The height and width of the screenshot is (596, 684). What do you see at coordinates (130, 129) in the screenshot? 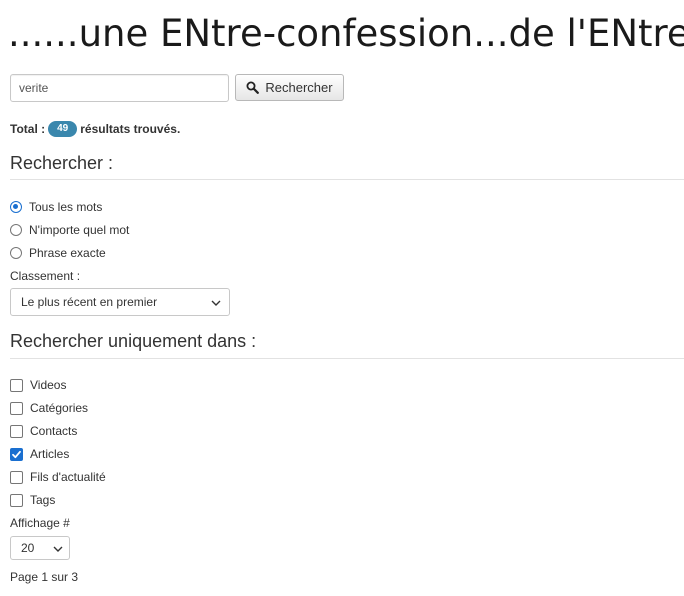
I see `results-suffix: résultats trouvés.` at bounding box center [130, 129].